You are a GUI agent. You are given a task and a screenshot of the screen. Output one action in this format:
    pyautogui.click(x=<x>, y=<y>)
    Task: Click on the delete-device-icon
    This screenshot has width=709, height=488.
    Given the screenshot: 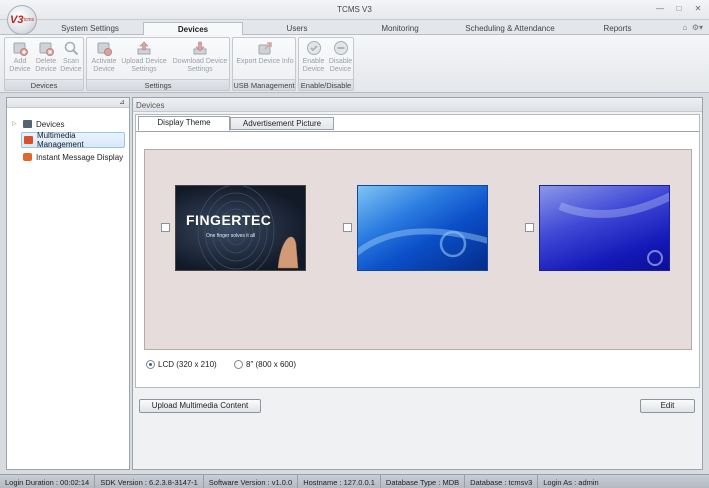 What is the action you would take?
    pyautogui.click(x=46, y=49)
    